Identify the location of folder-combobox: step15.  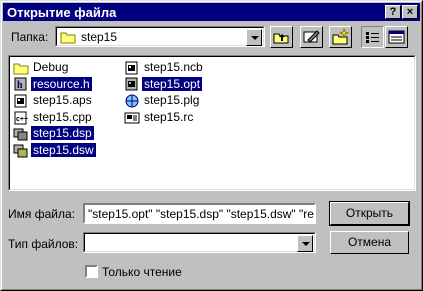
(160, 36).